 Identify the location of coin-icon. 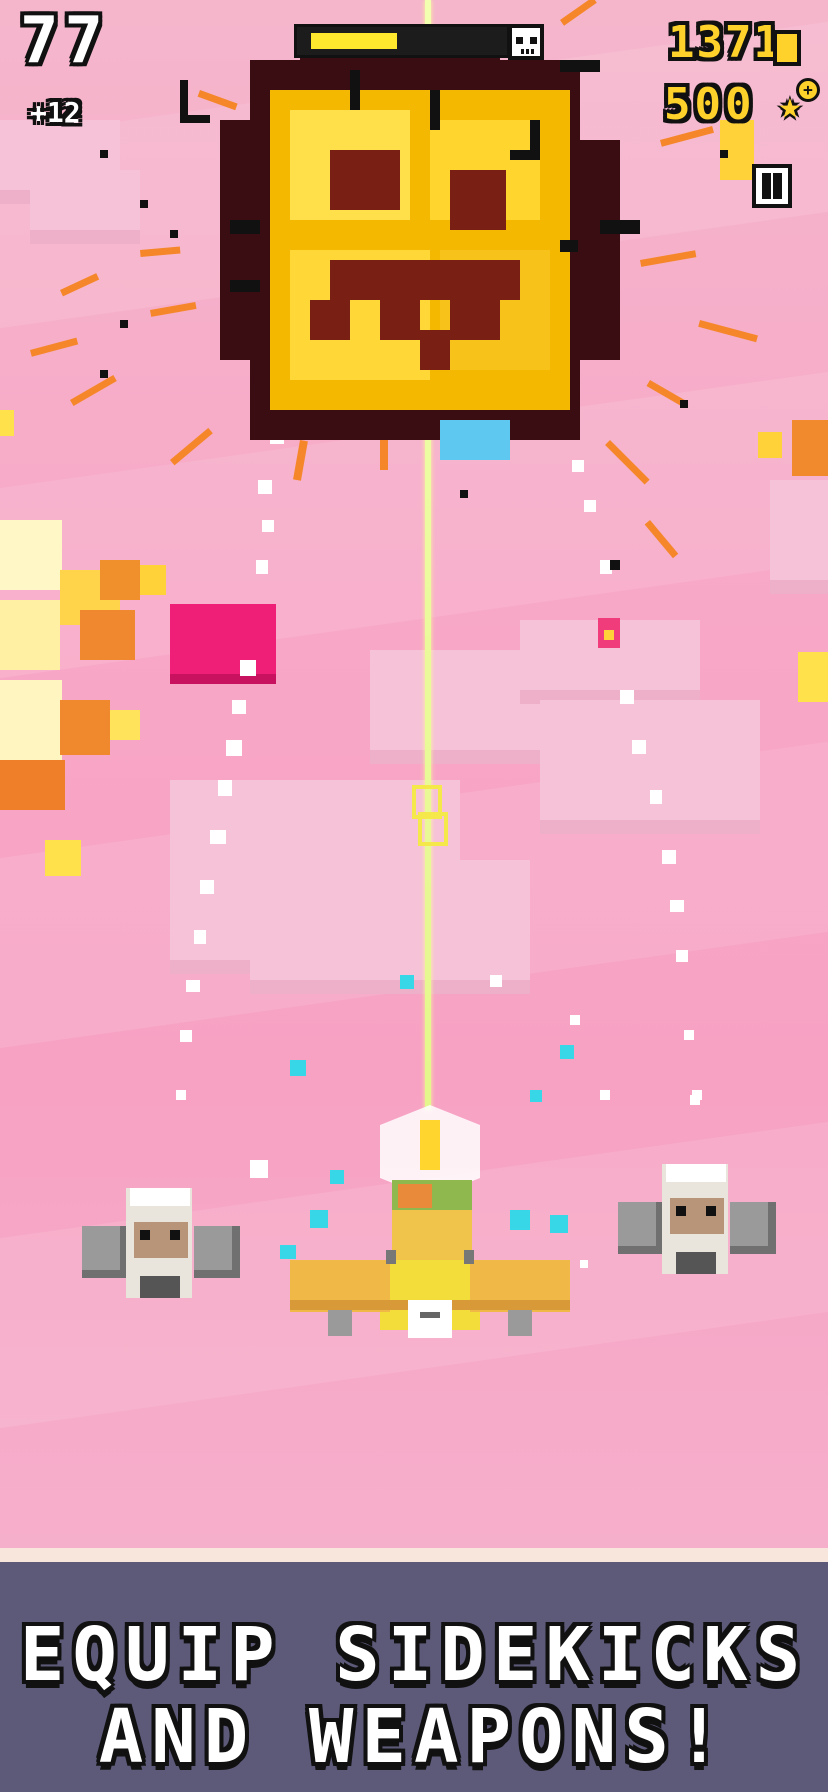
(787, 48).